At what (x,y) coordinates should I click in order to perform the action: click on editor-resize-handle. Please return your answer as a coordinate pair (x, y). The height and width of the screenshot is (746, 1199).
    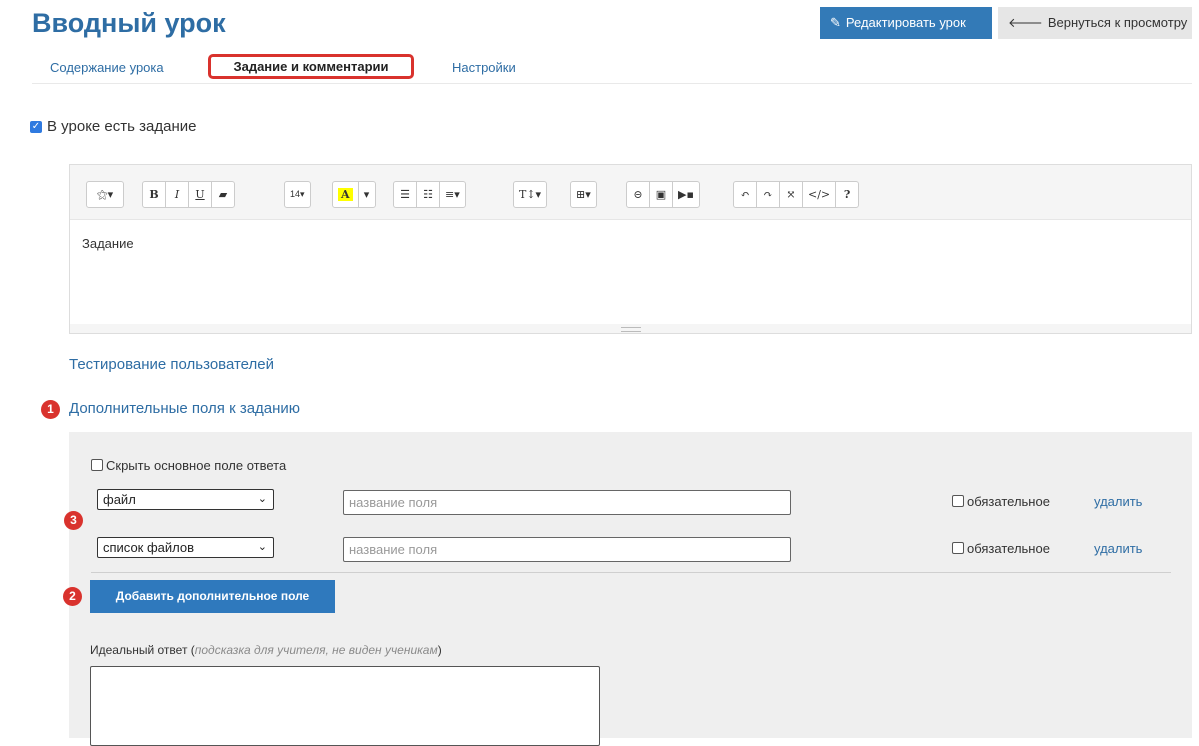
    Looking at the image, I should click on (630, 328).